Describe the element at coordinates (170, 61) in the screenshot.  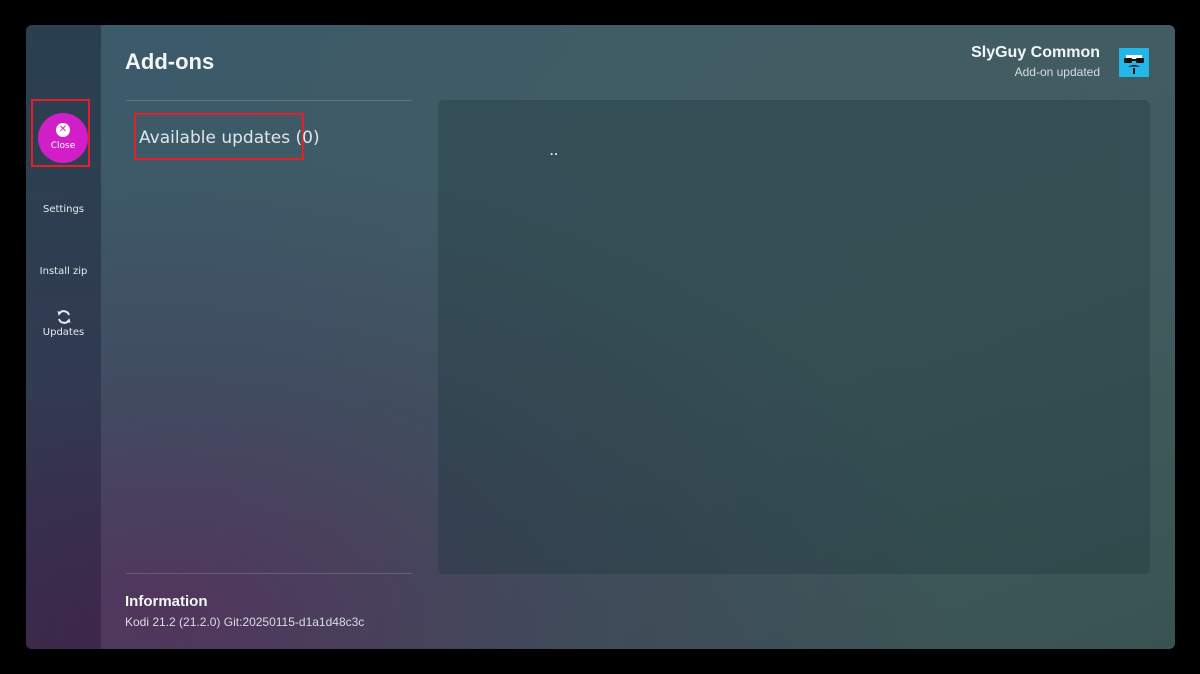
I see `page-title: Add-ons` at that location.